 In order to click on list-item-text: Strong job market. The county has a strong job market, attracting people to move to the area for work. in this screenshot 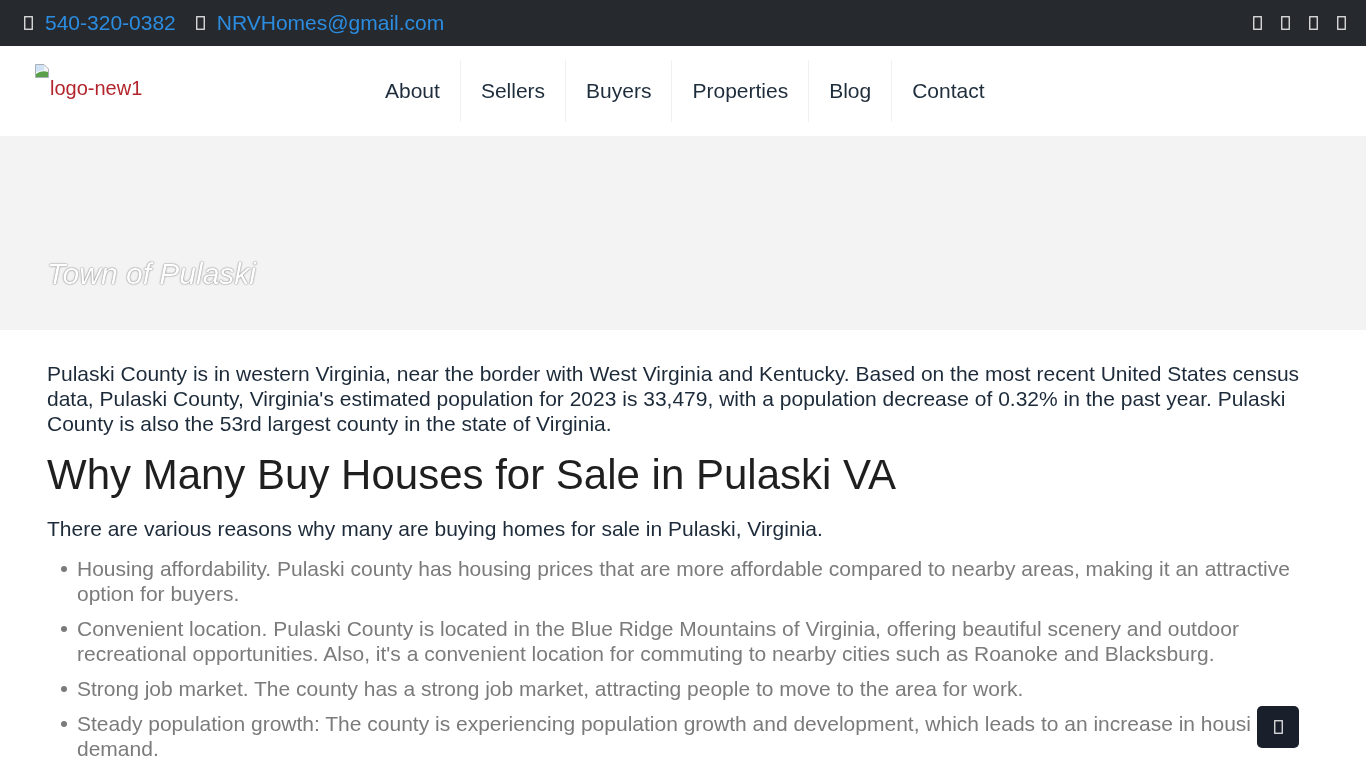, I will do `click(551, 688)`.